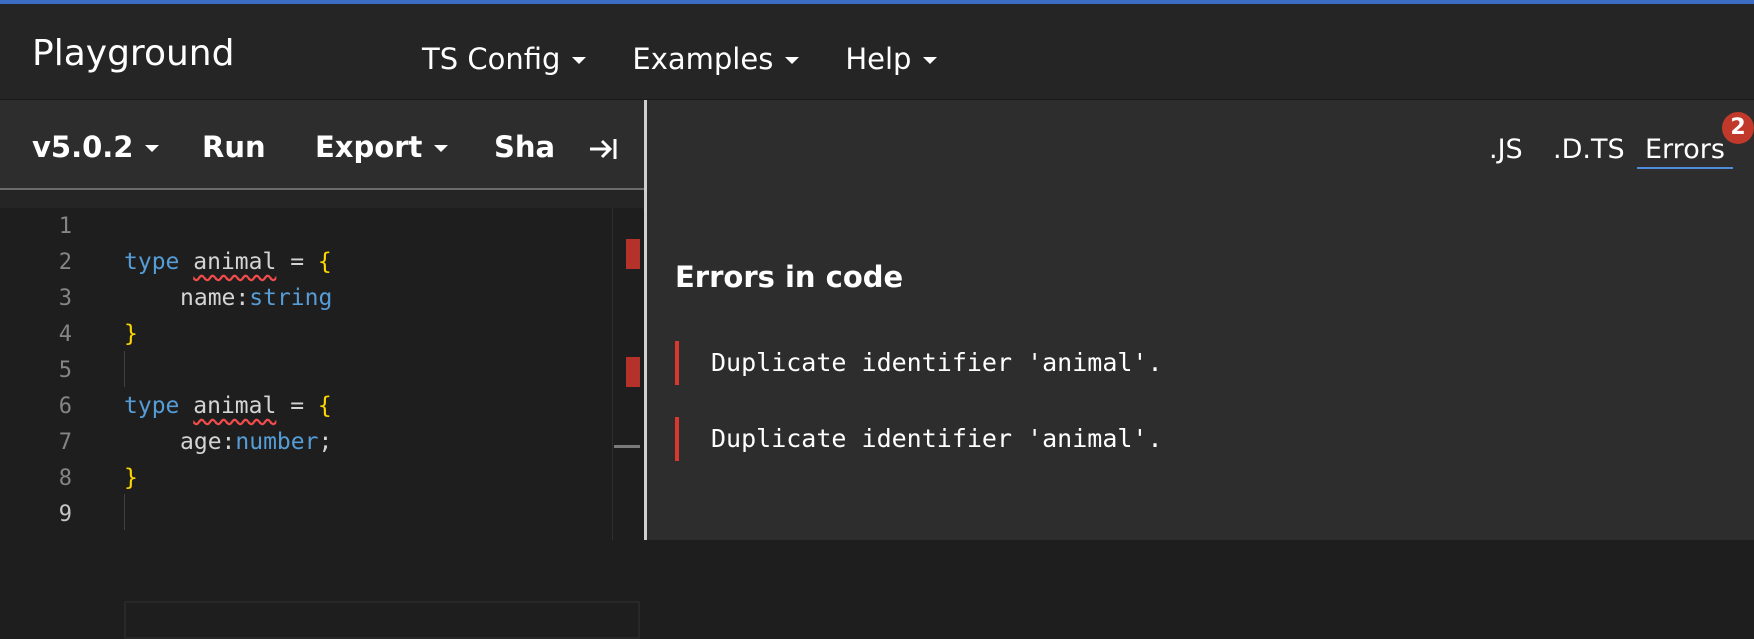  What do you see at coordinates (878, 59) in the screenshot?
I see `nav-item-label: Help` at bounding box center [878, 59].